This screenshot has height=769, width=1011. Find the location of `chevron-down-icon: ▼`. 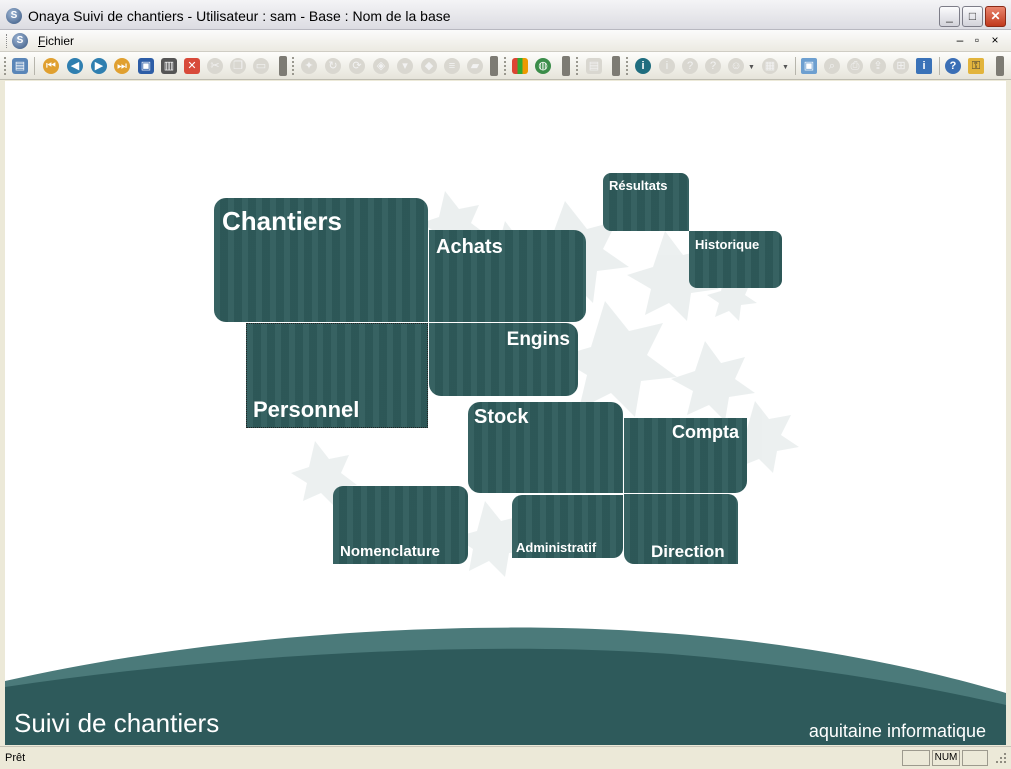

chevron-down-icon: ▼ is located at coordinates (785, 67).